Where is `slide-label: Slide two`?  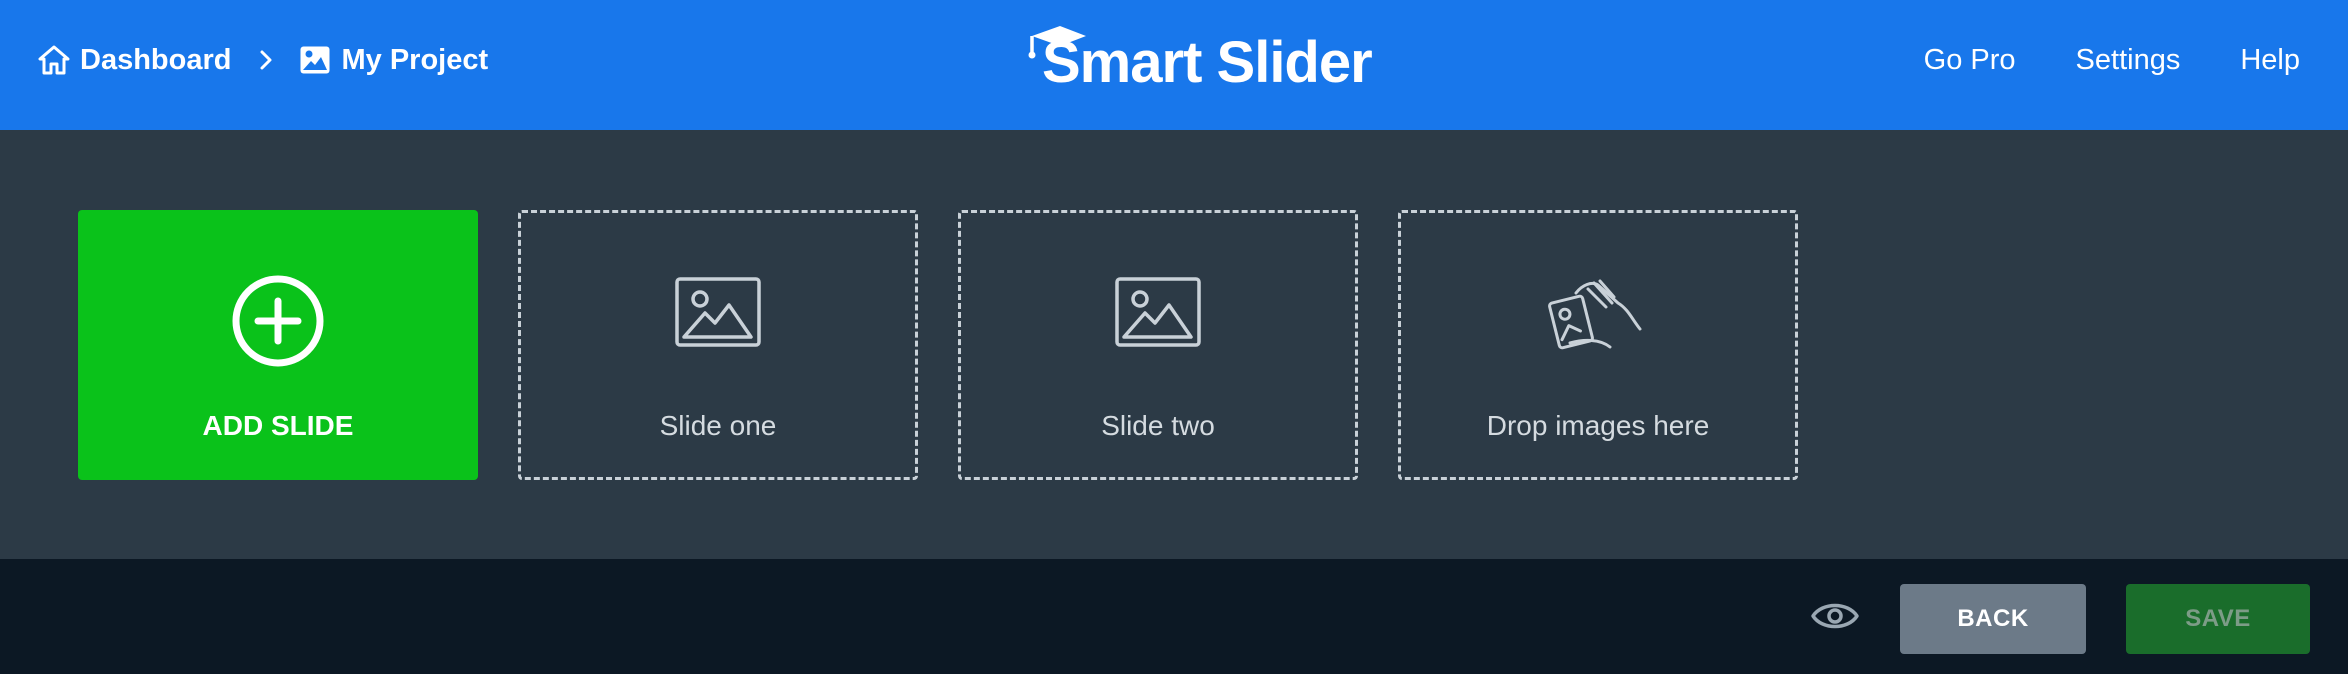
slide-label: Slide two is located at coordinates (1158, 425).